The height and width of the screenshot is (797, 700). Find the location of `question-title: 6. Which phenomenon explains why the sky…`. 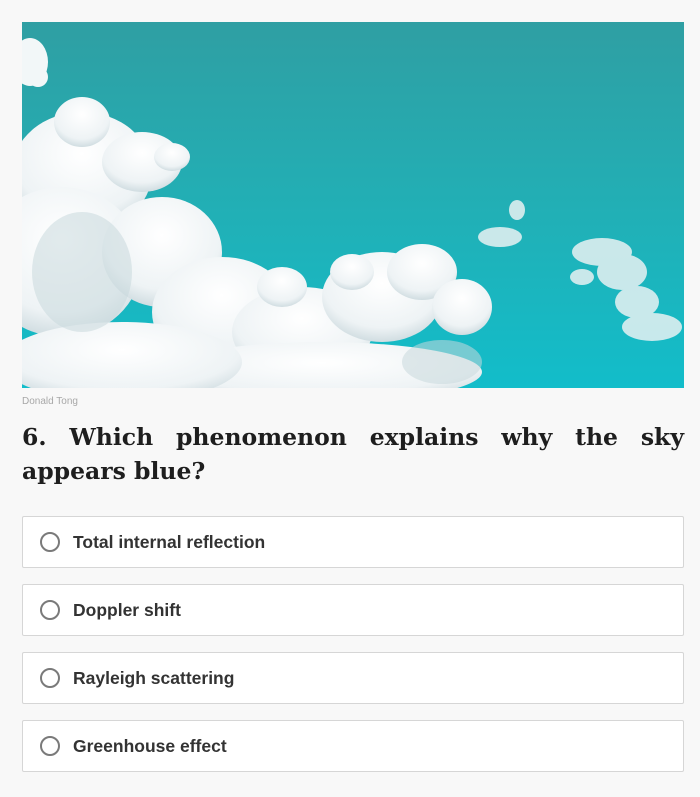

question-title: 6. Which phenomenon explains why the sky… is located at coordinates (353, 454).